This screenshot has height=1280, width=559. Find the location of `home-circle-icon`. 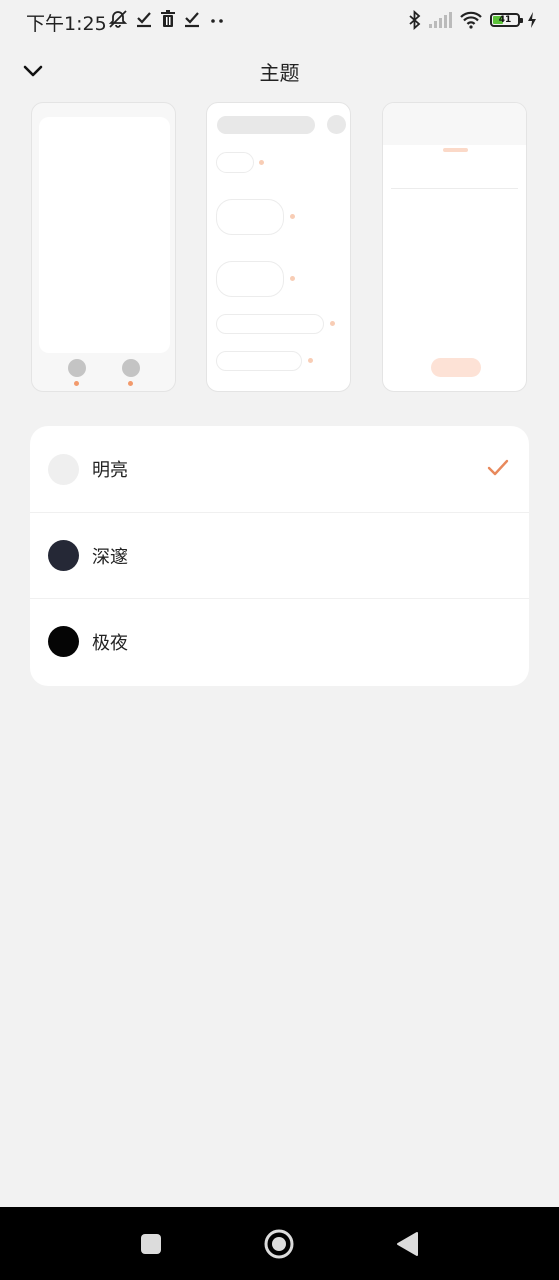

home-circle-icon is located at coordinates (279, 1244).